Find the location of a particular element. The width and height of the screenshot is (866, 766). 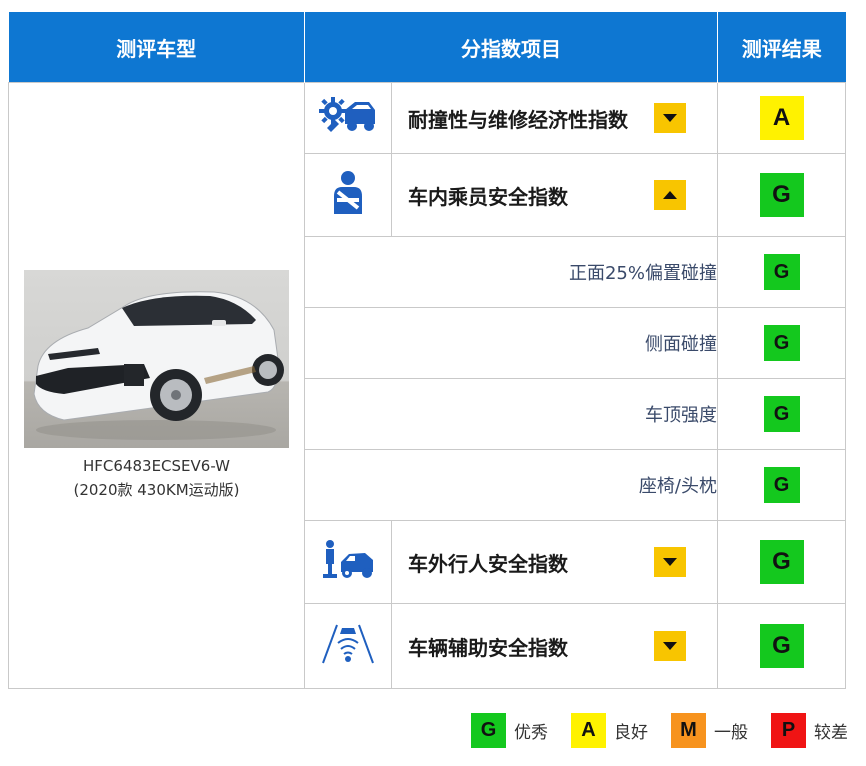

rating-badge-frontal-offset: G is located at coordinates (781, 272).